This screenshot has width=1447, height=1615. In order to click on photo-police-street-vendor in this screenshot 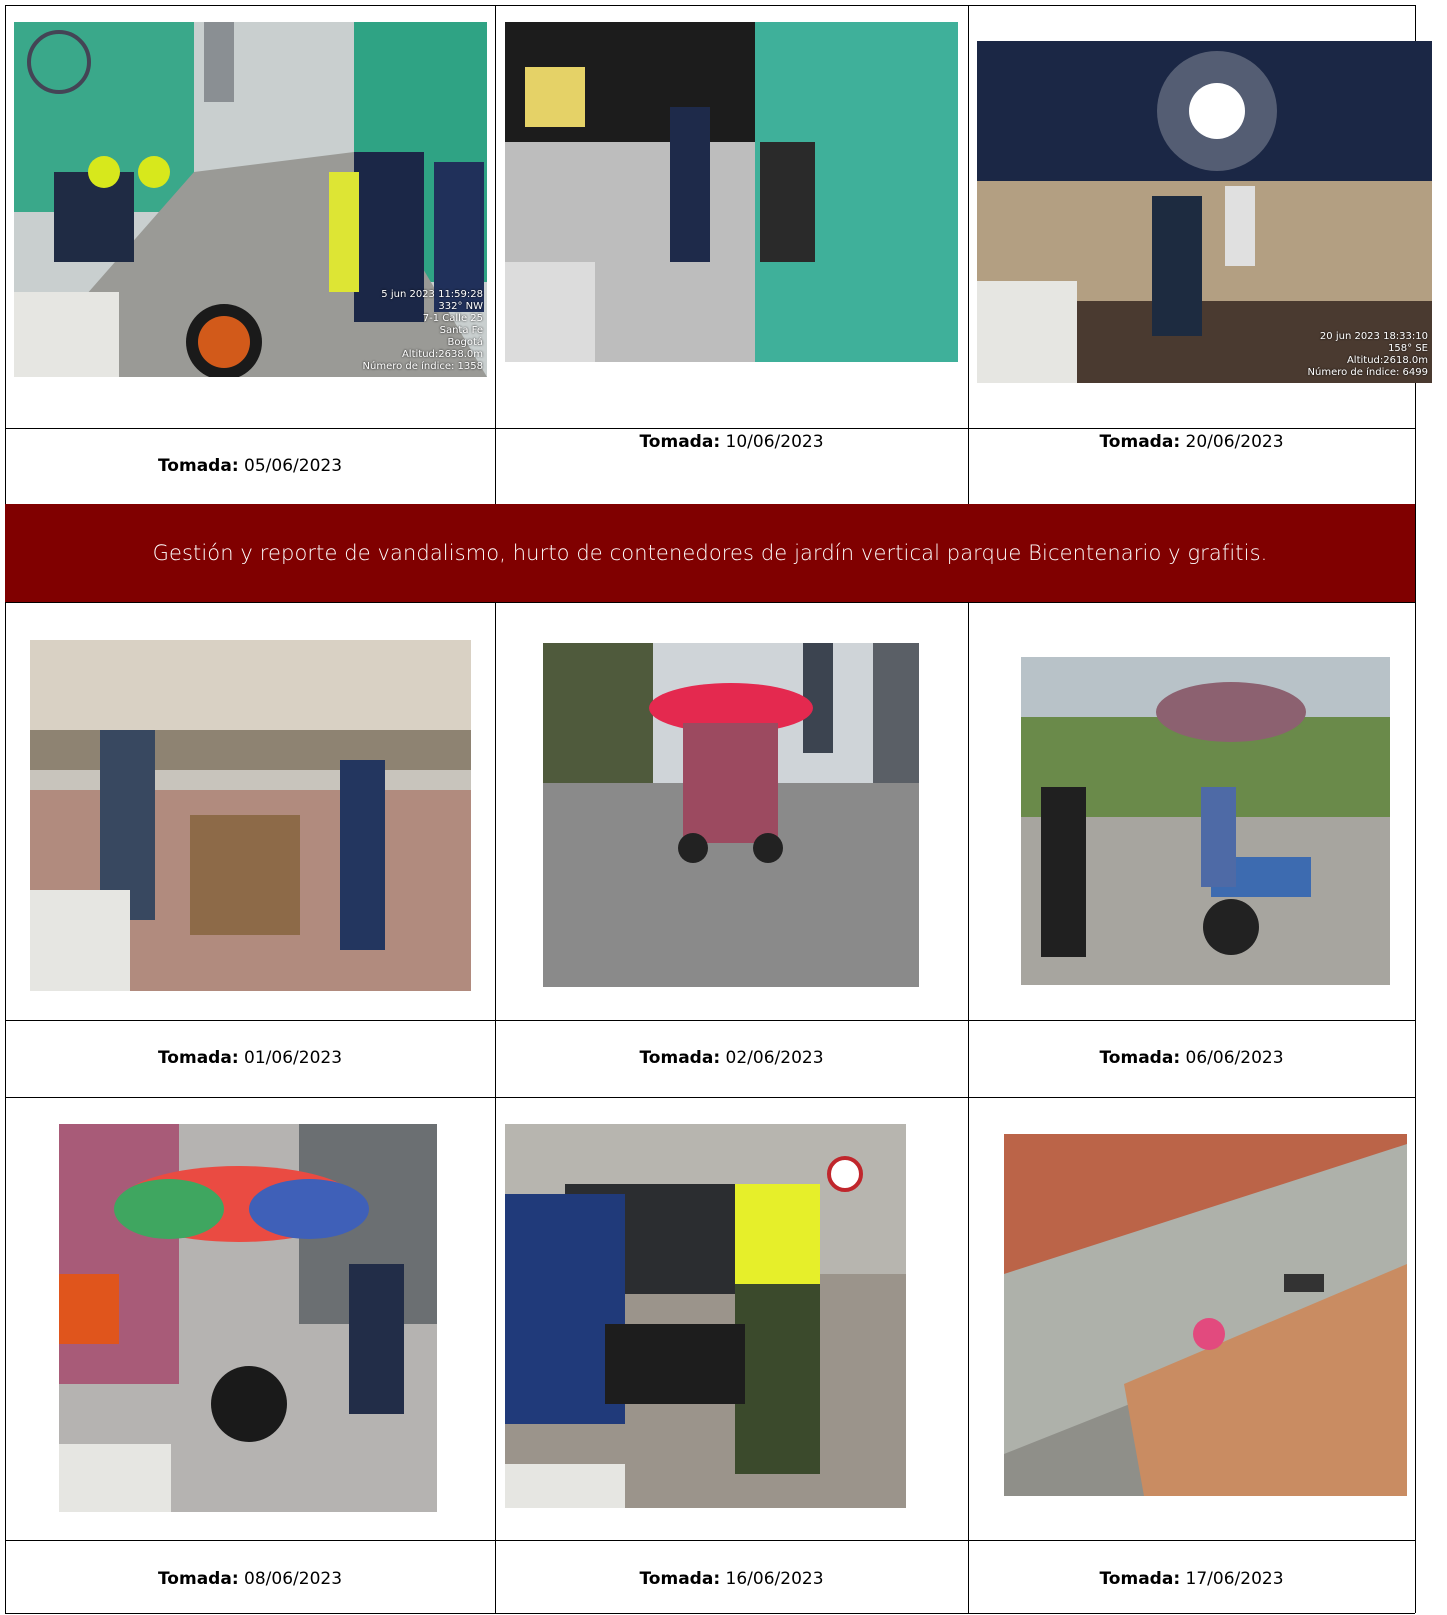, I will do `click(731, 192)`.